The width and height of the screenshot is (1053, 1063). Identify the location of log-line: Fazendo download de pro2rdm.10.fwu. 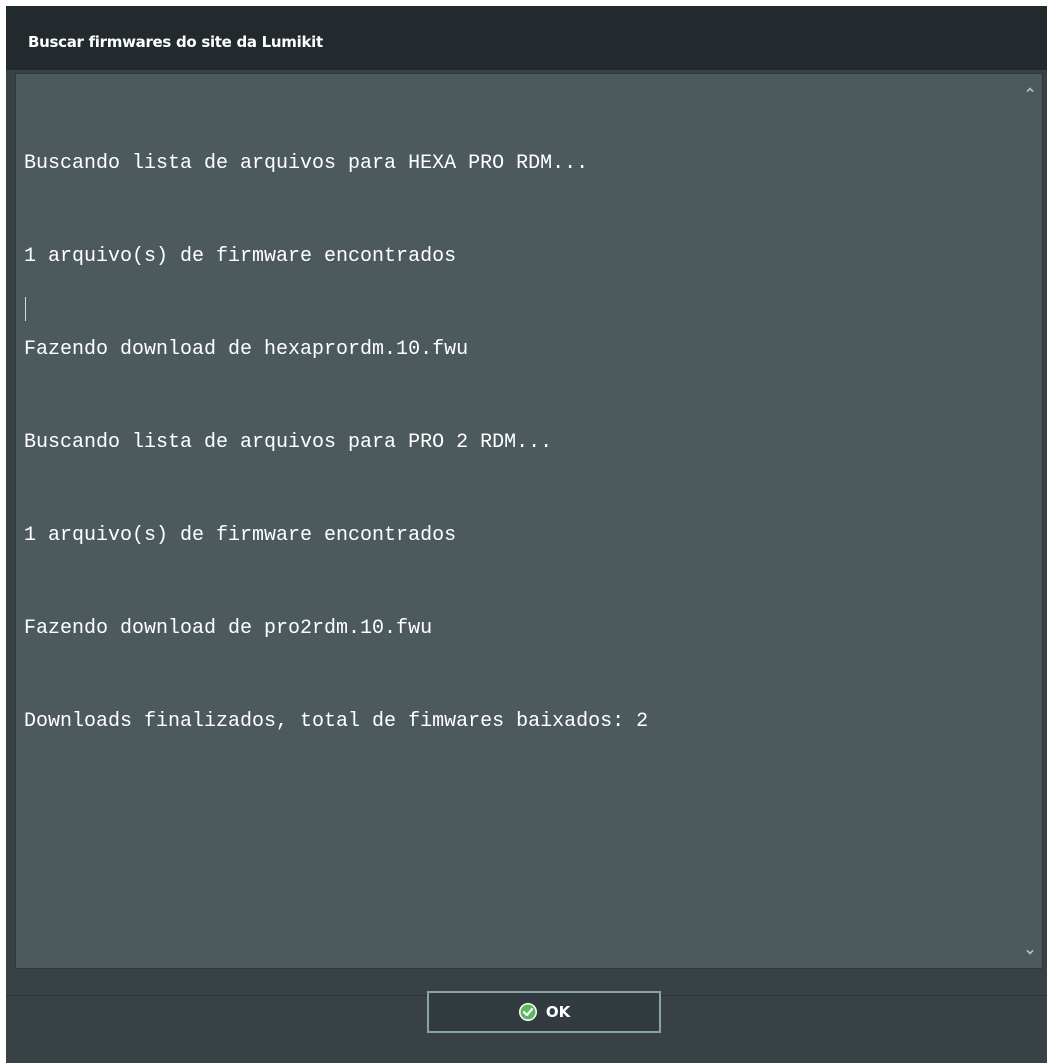
(228, 628).